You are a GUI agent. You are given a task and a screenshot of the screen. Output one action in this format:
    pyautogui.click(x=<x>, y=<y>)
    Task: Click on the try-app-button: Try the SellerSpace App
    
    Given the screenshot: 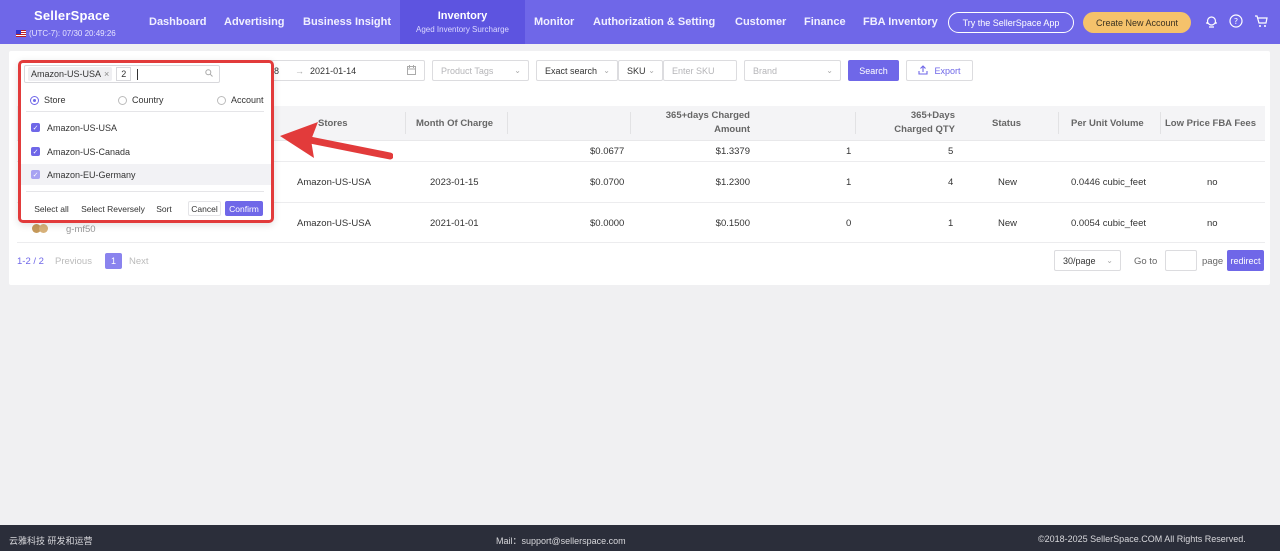 What is the action you would take?
    pyautogui.click(x=1011, y=22)
    